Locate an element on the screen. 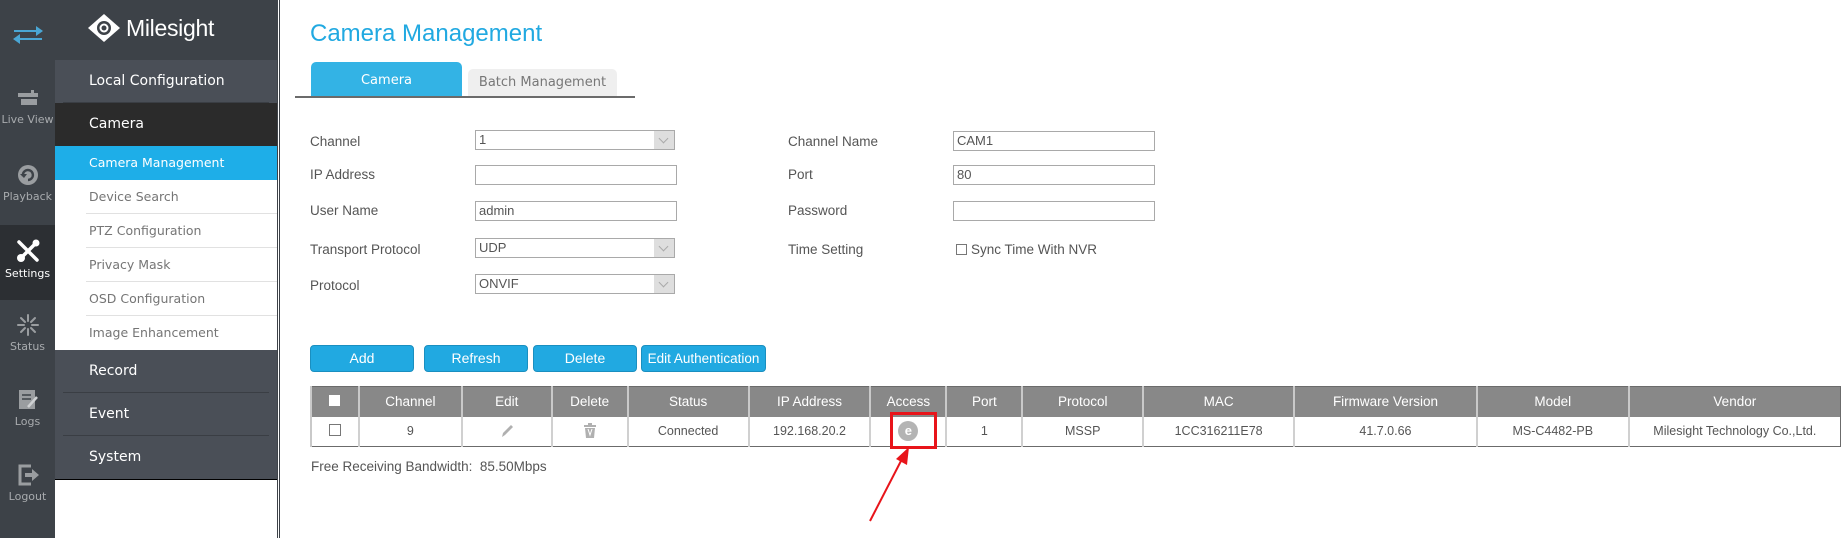 This screenshot has width=1841, height=538. tab-bar: Camera Management Batch Management is located at coordinates (465, 94).